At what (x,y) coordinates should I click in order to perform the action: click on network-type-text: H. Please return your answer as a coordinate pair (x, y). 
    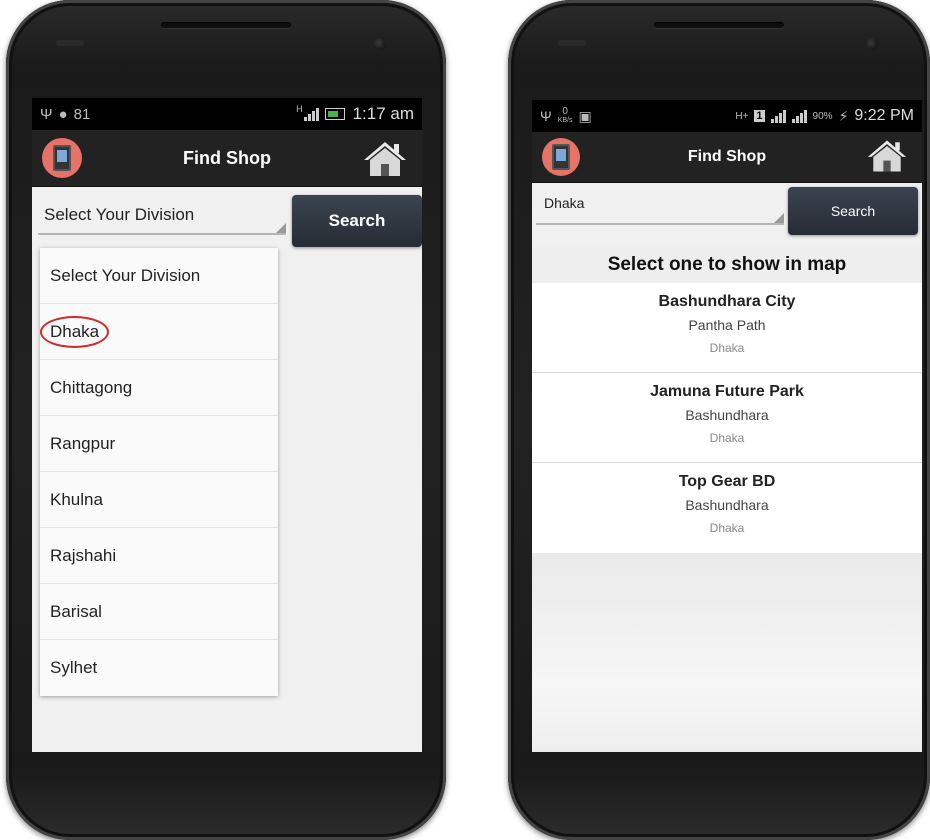
    Looking at the image, I should click on (299, 109).